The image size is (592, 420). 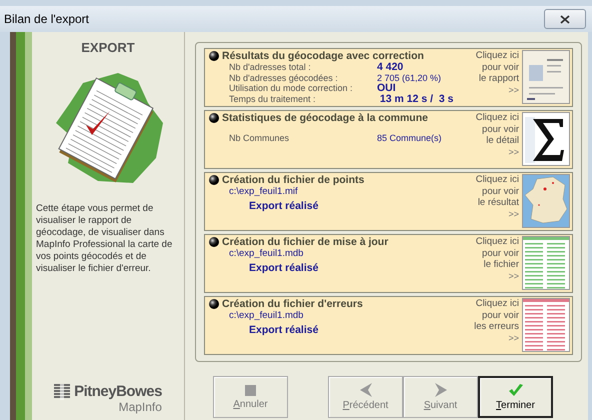 I want to click on sigma-thumbnail, so click(x=546, y=139).